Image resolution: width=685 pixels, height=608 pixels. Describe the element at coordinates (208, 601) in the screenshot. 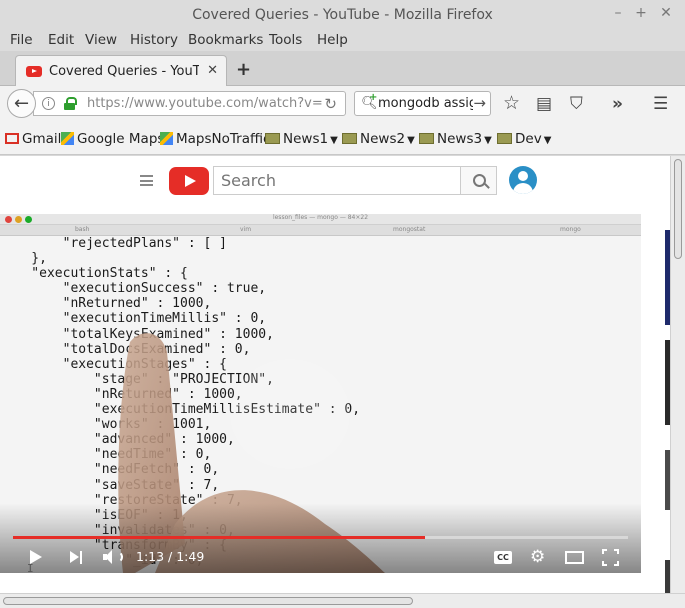

I see `horizontal-scrollbar-thumb` at that location.